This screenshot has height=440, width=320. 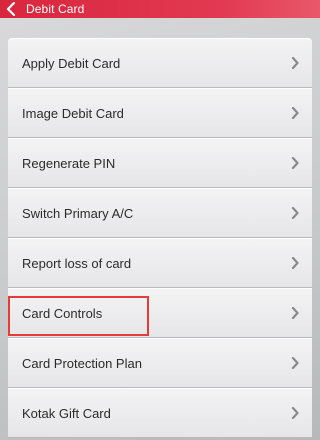 What do you see at coordinates (78, 213) in the screenshot?
I see `menu-item-label: Switch Primary A/C` at bounding box center [78, 213].